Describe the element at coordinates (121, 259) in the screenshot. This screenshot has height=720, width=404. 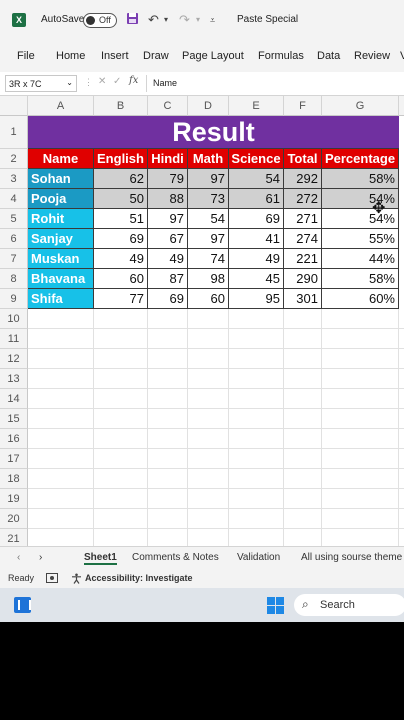
I see `table-cell: 49` at that location.